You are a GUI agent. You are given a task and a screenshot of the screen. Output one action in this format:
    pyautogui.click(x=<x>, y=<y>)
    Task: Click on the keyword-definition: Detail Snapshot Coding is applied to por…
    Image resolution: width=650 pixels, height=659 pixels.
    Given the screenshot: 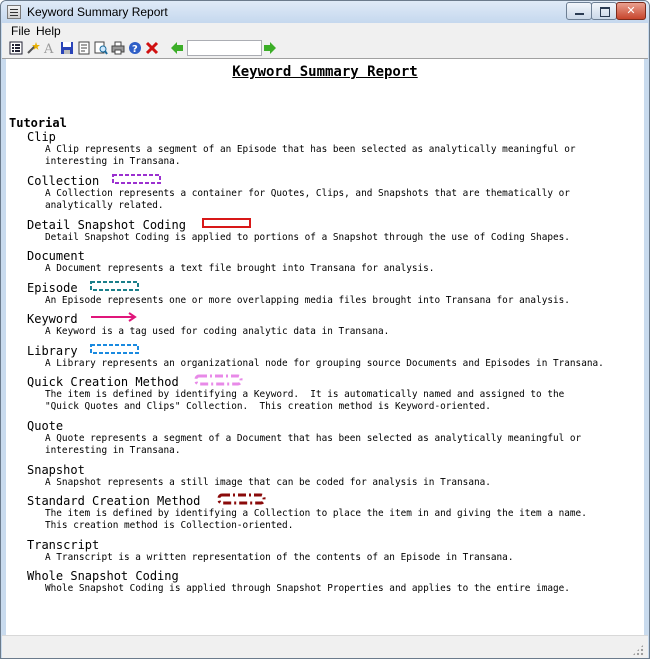 What is the action you would take?
    pyautogui.click(x=307, y=237)
    